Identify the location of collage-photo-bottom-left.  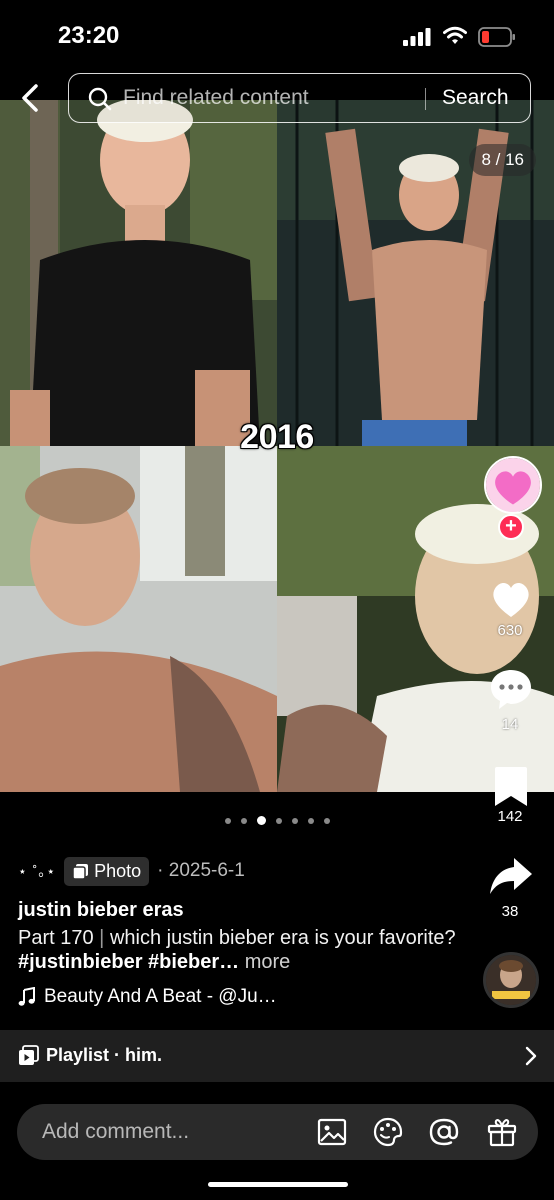
(138, 619).